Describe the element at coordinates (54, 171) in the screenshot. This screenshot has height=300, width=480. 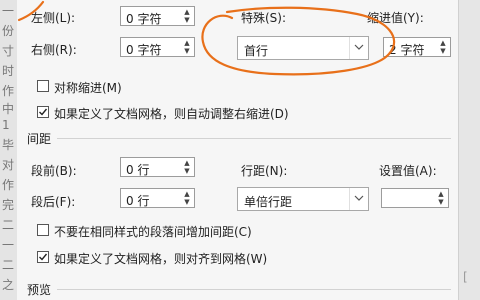
I see `space-before-label: 段前(B):` at that location.